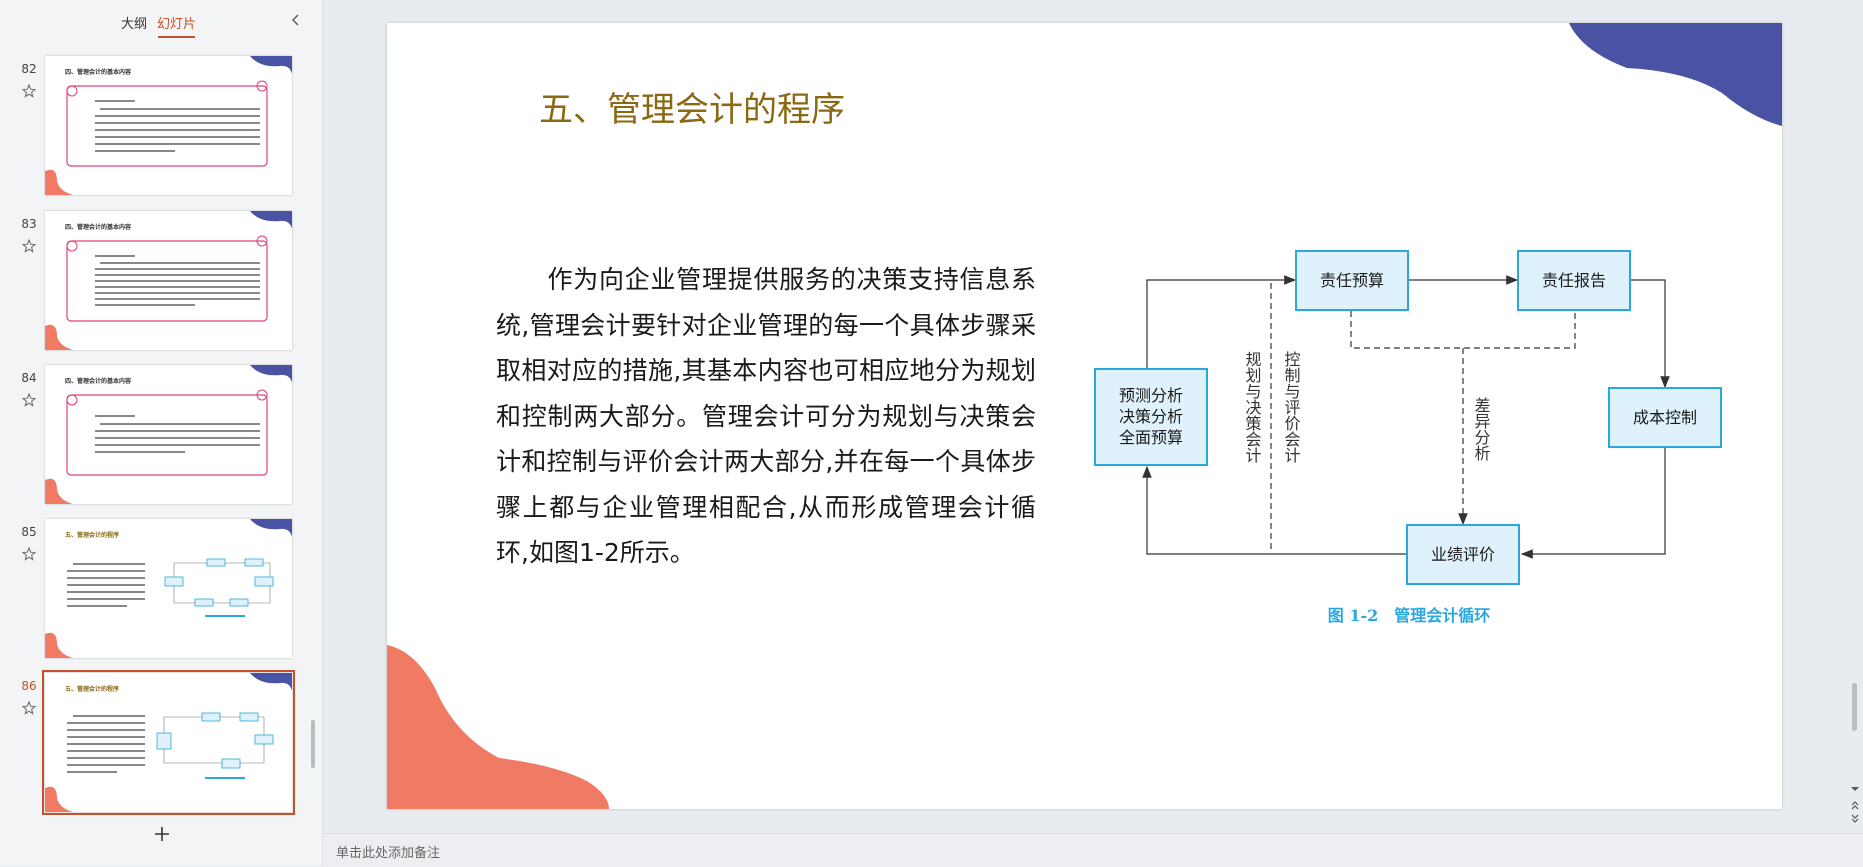 The height and width of the screenshot is (867, 1863). What do you see at coordinates (1463, 330) in the screenshot?
I see `dashed-feedback` at bounding box center [1463, 330].